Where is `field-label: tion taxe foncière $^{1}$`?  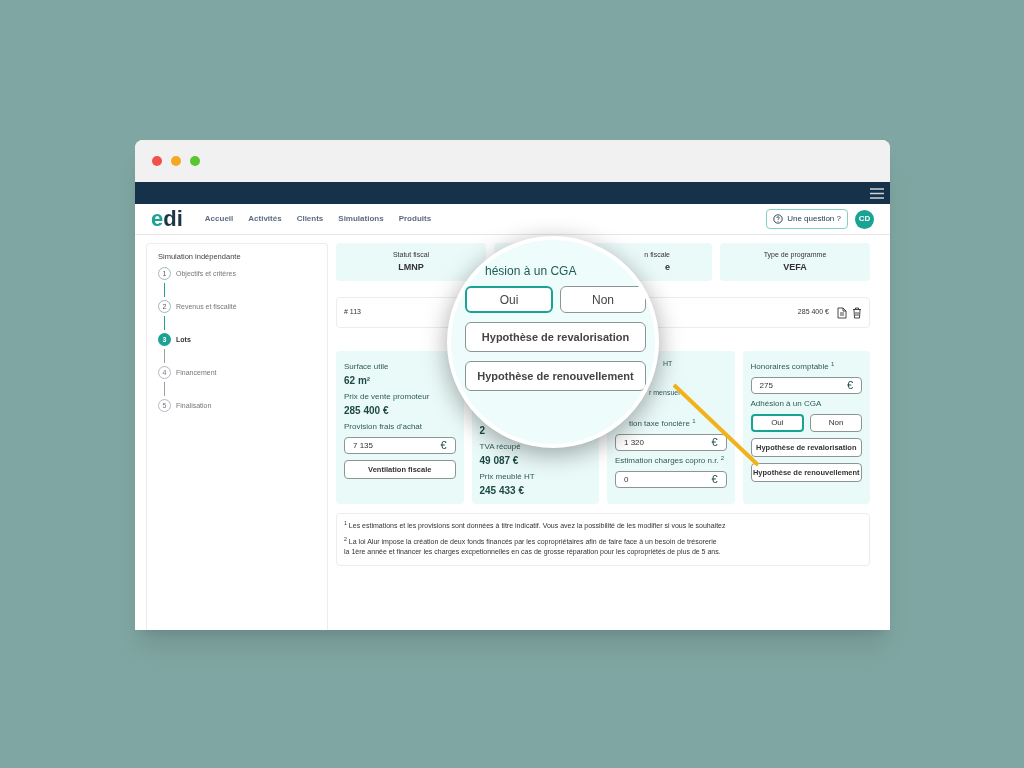
field-label: tion taxe foncière $^{1}$ is located at coordinates (662, 424).